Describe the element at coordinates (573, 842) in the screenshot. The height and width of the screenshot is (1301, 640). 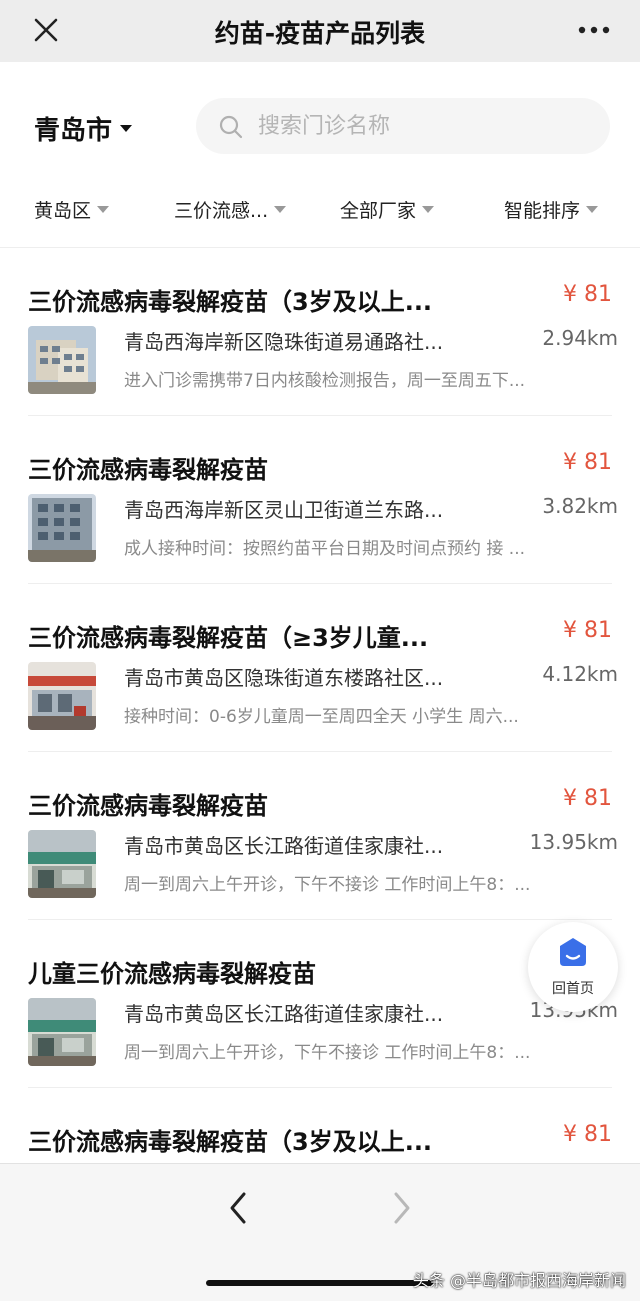
I see `distance: 13.95km` at that location.